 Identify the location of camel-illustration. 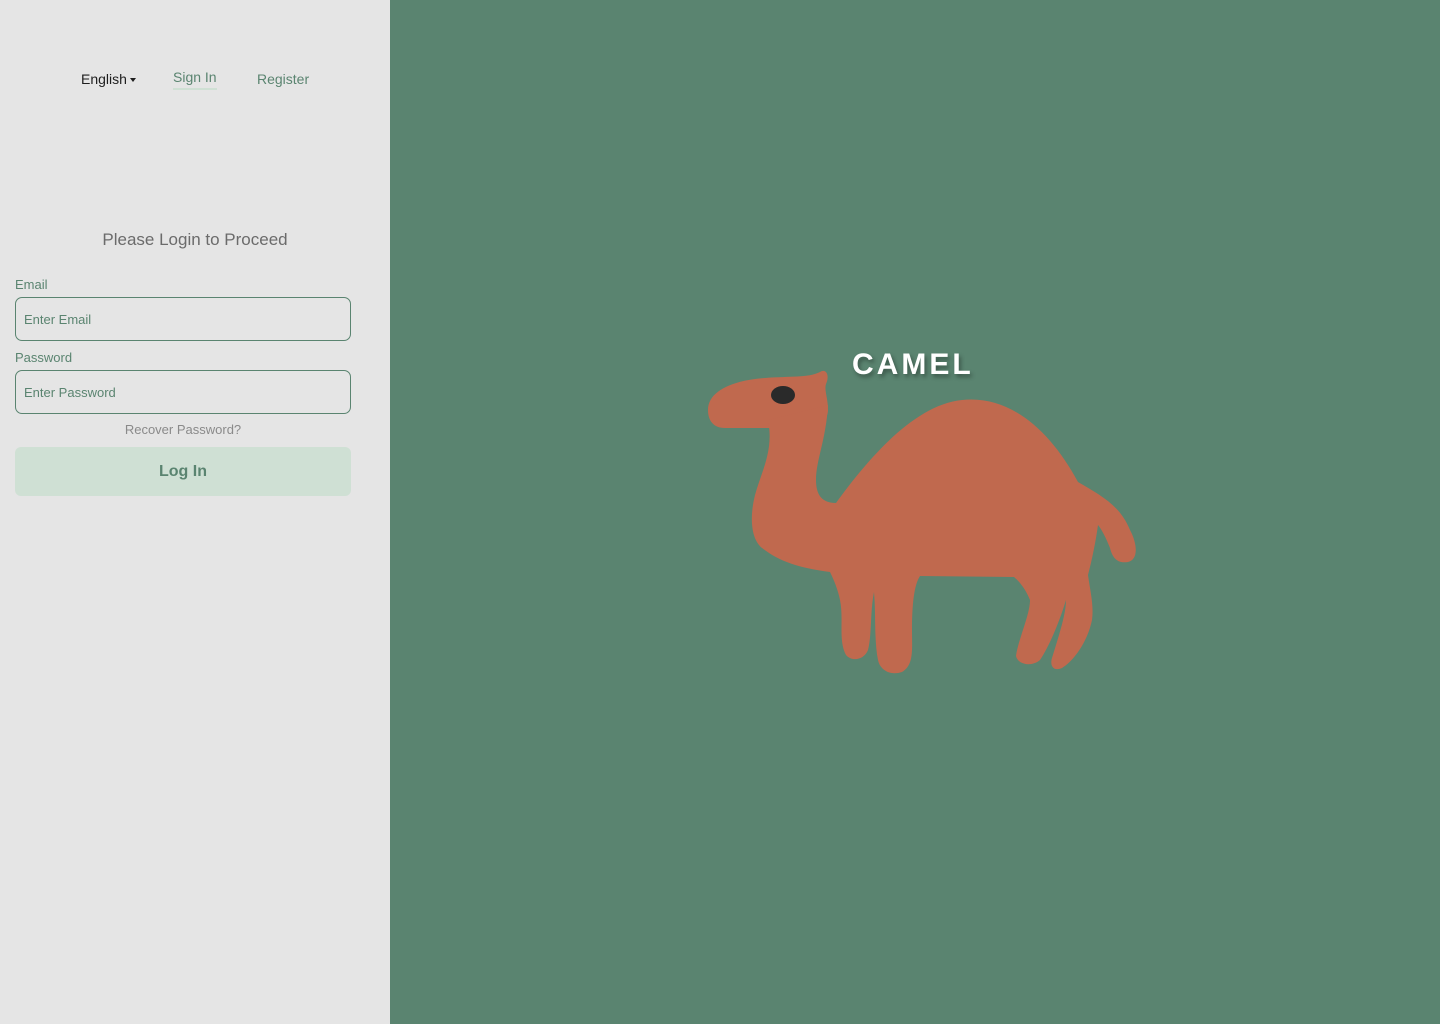
(922, 522).